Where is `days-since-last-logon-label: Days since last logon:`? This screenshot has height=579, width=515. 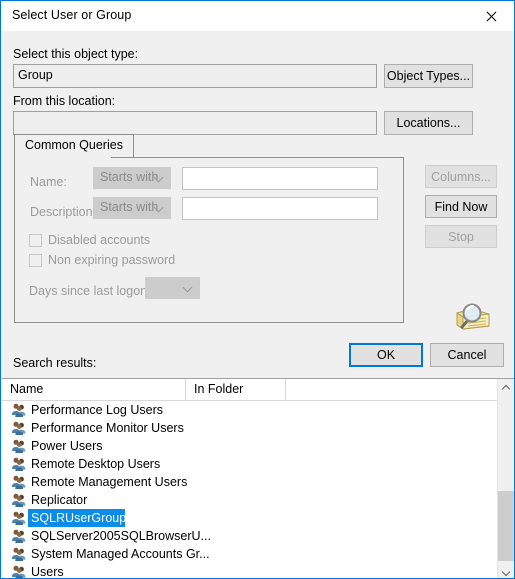 days-since-last-logon-label: Days since last logon: is located at coordinates (90, 291).